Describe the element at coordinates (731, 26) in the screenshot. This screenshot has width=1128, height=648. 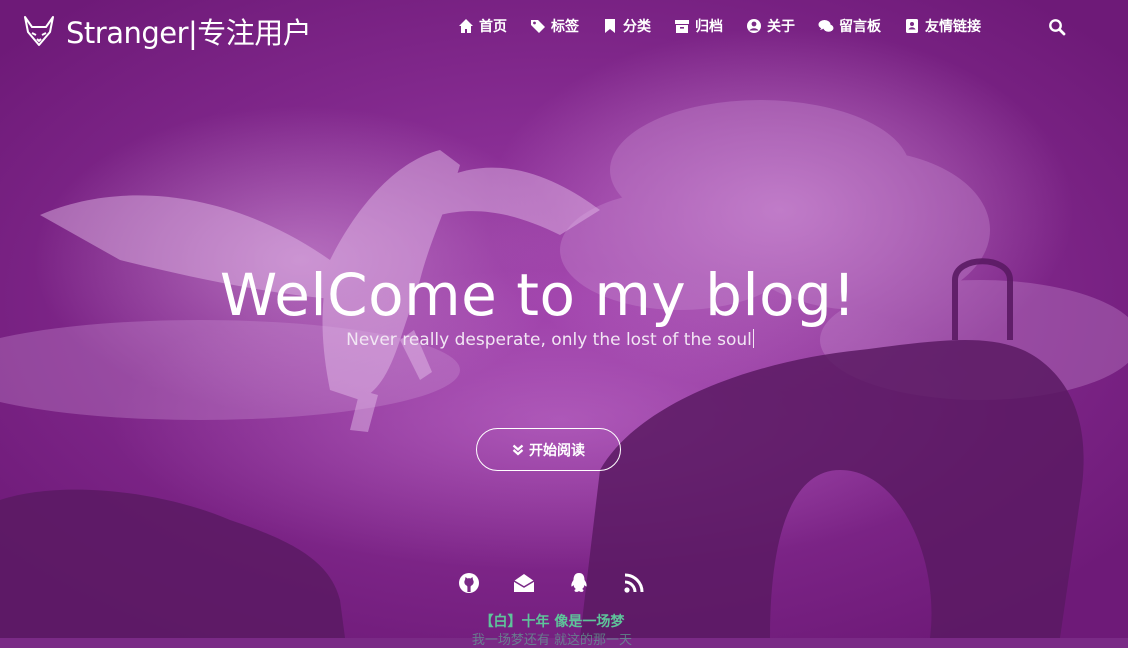
I see `main-menu: 首页 标签 分类 归档 关于 留言板 友情链接` at that location.